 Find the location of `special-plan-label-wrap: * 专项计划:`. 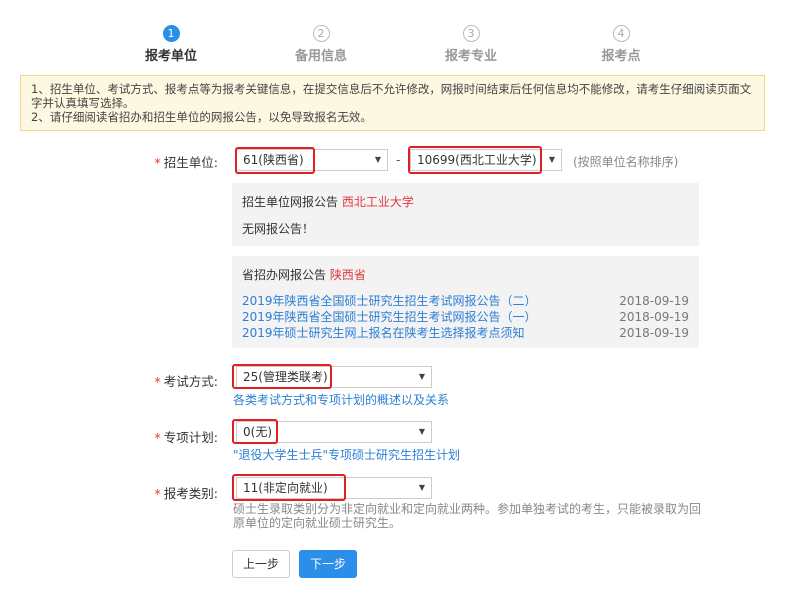

special-plan-label-wrap: * 专项计划: is located at coordinates (186, 437).